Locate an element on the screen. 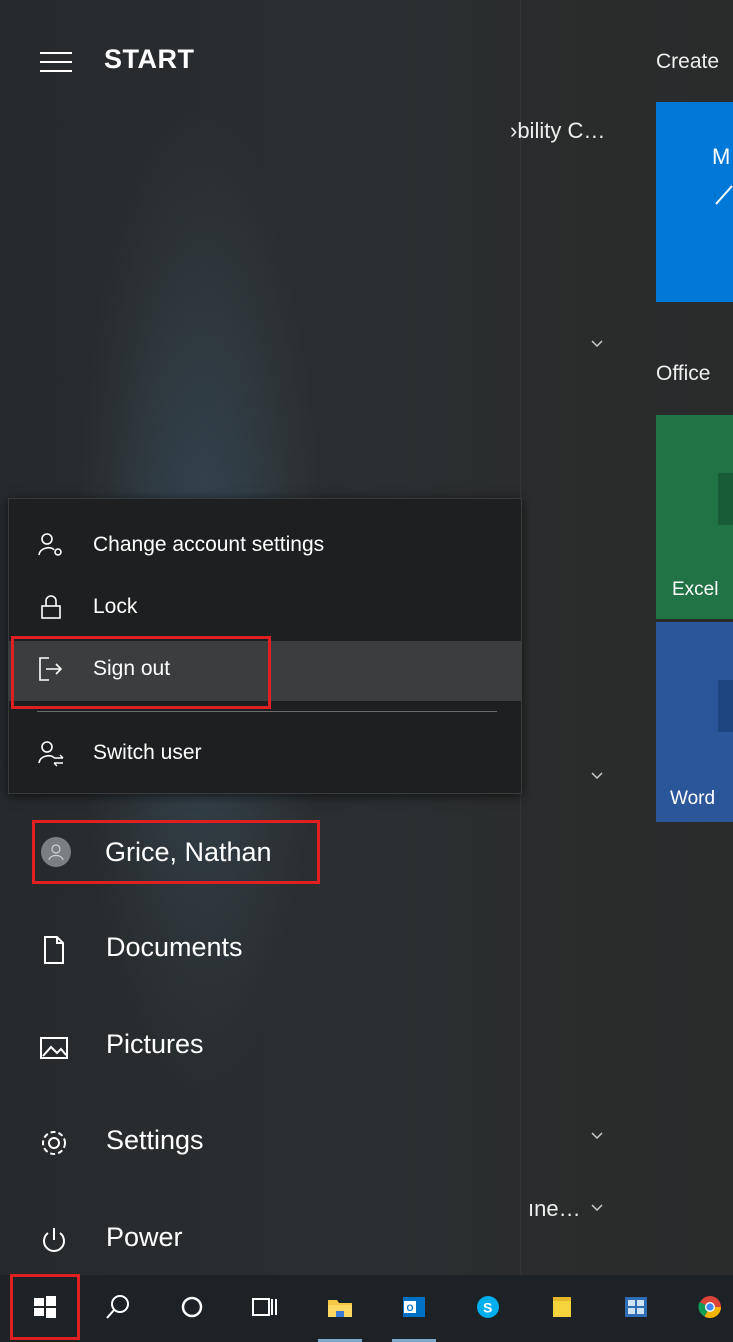 The height and width of the screenshot is (1342, 733). menu-divider is located at coordinates (267, 711).